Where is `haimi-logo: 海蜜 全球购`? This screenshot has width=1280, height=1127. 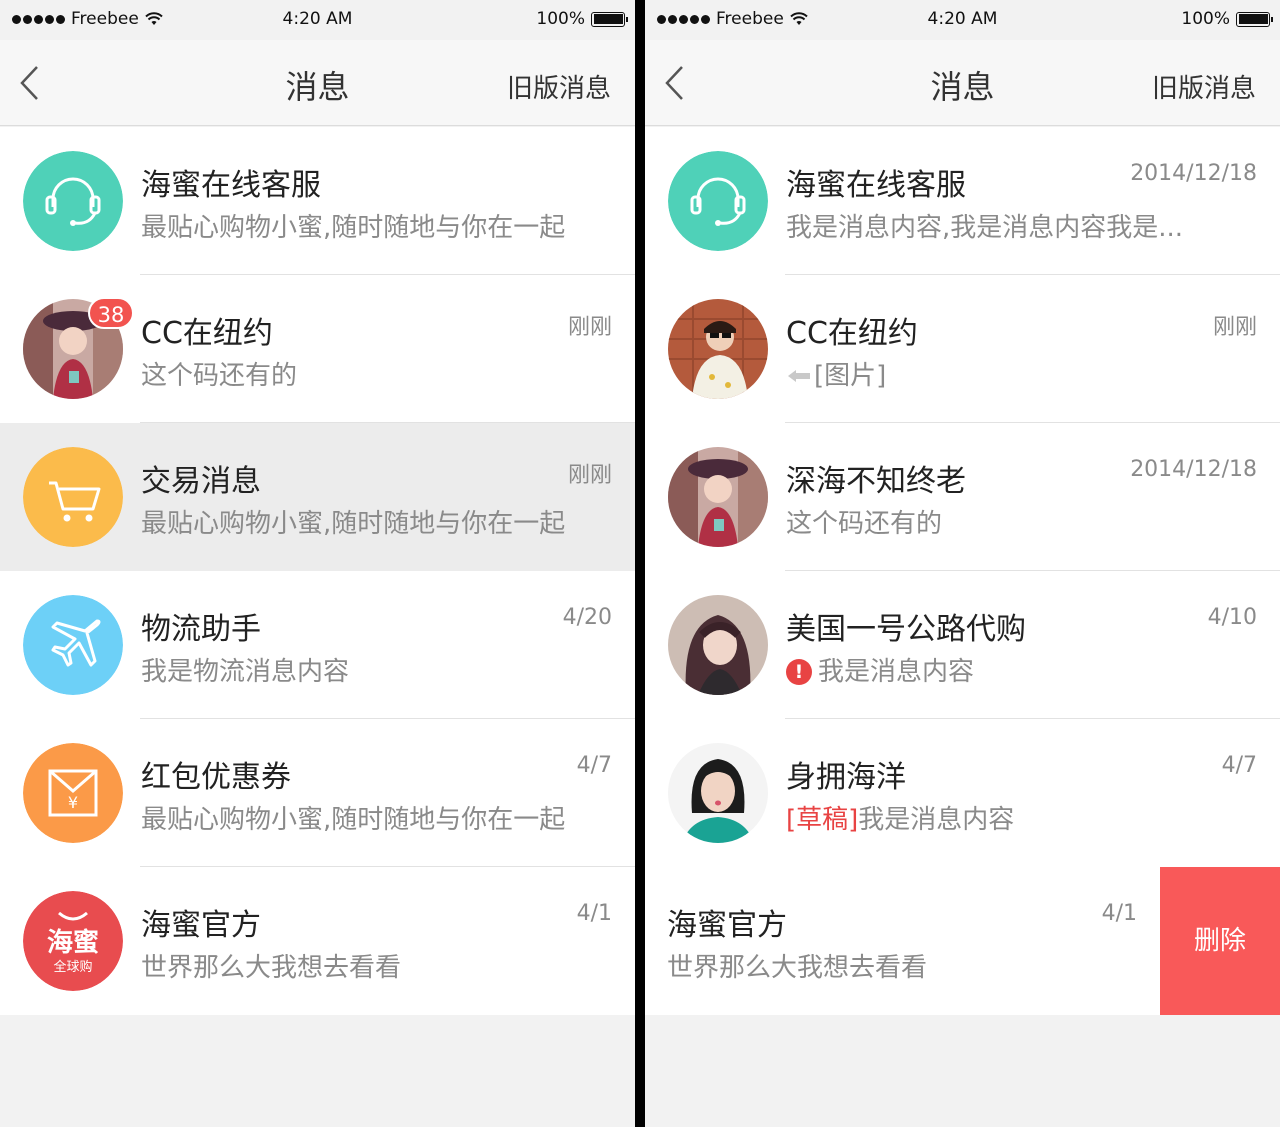
haimi-logo: 海蜜 全球购 is located at coordinates (73, 941).